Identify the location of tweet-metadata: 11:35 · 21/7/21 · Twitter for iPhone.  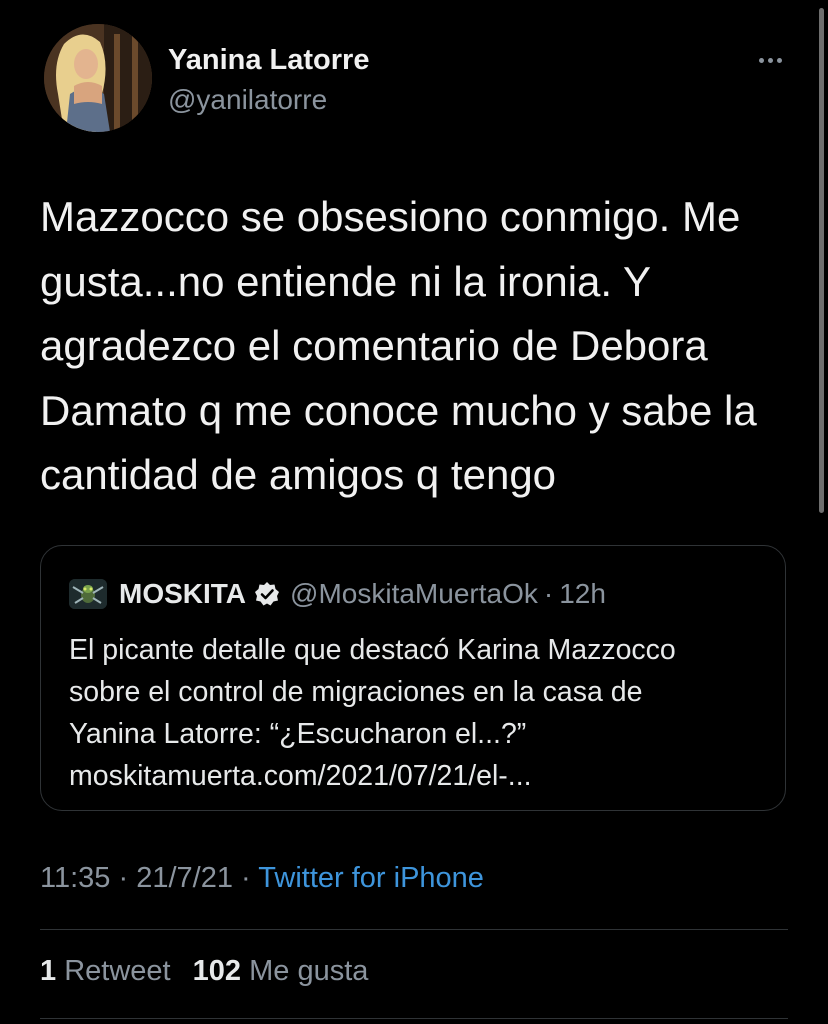
(262, 878).